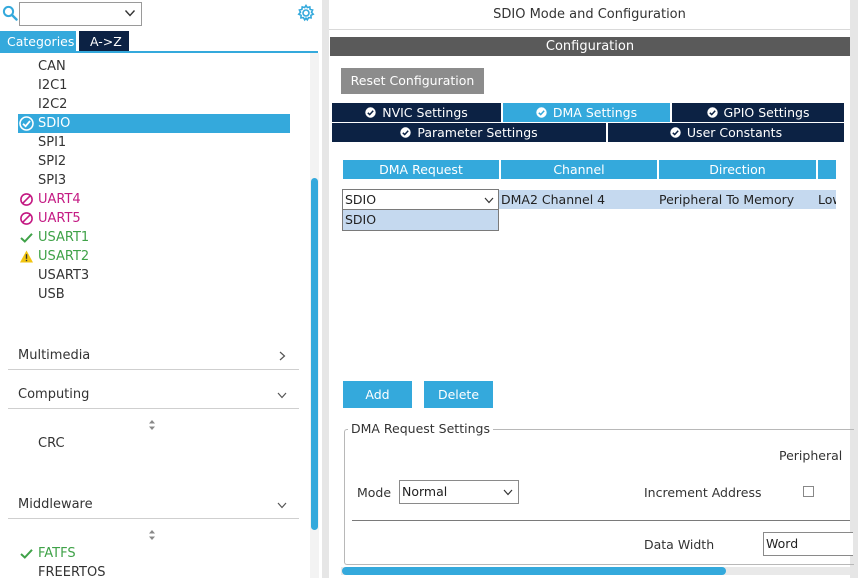  Describe the element at coordinates (477, 132) in the screenshot. I see `tab-label: Parameter Settings` at that location.